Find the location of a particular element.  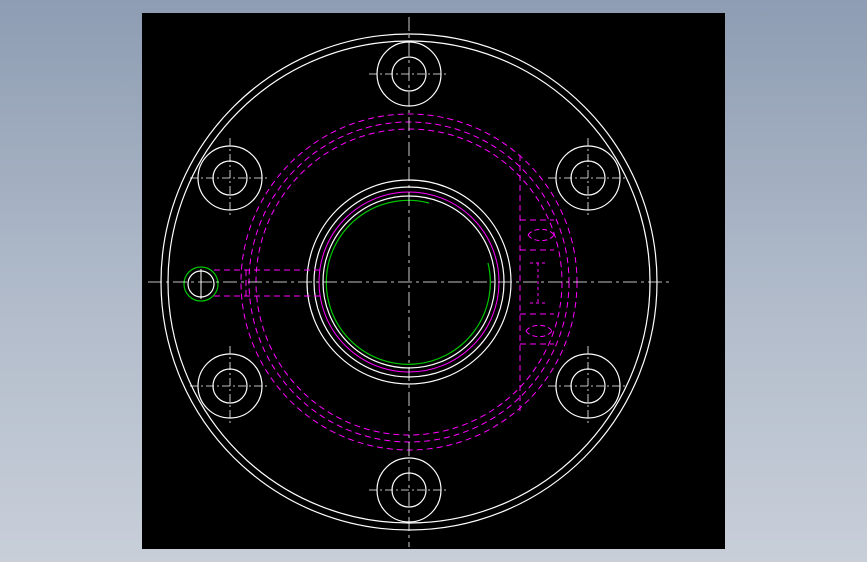

bolt-hole-upper-left is located at coordinates (230, 178).